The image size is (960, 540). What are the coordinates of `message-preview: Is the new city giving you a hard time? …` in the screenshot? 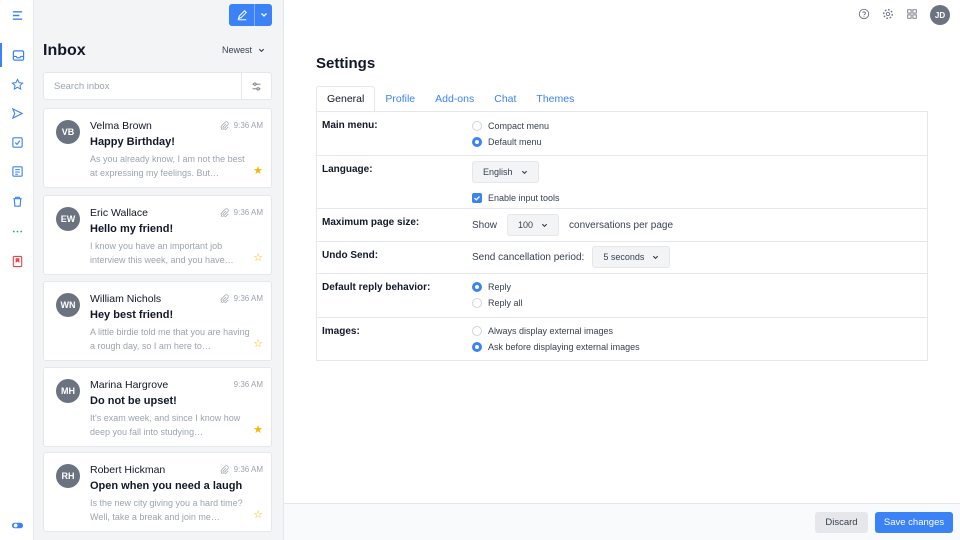 It's located at (166, 510).